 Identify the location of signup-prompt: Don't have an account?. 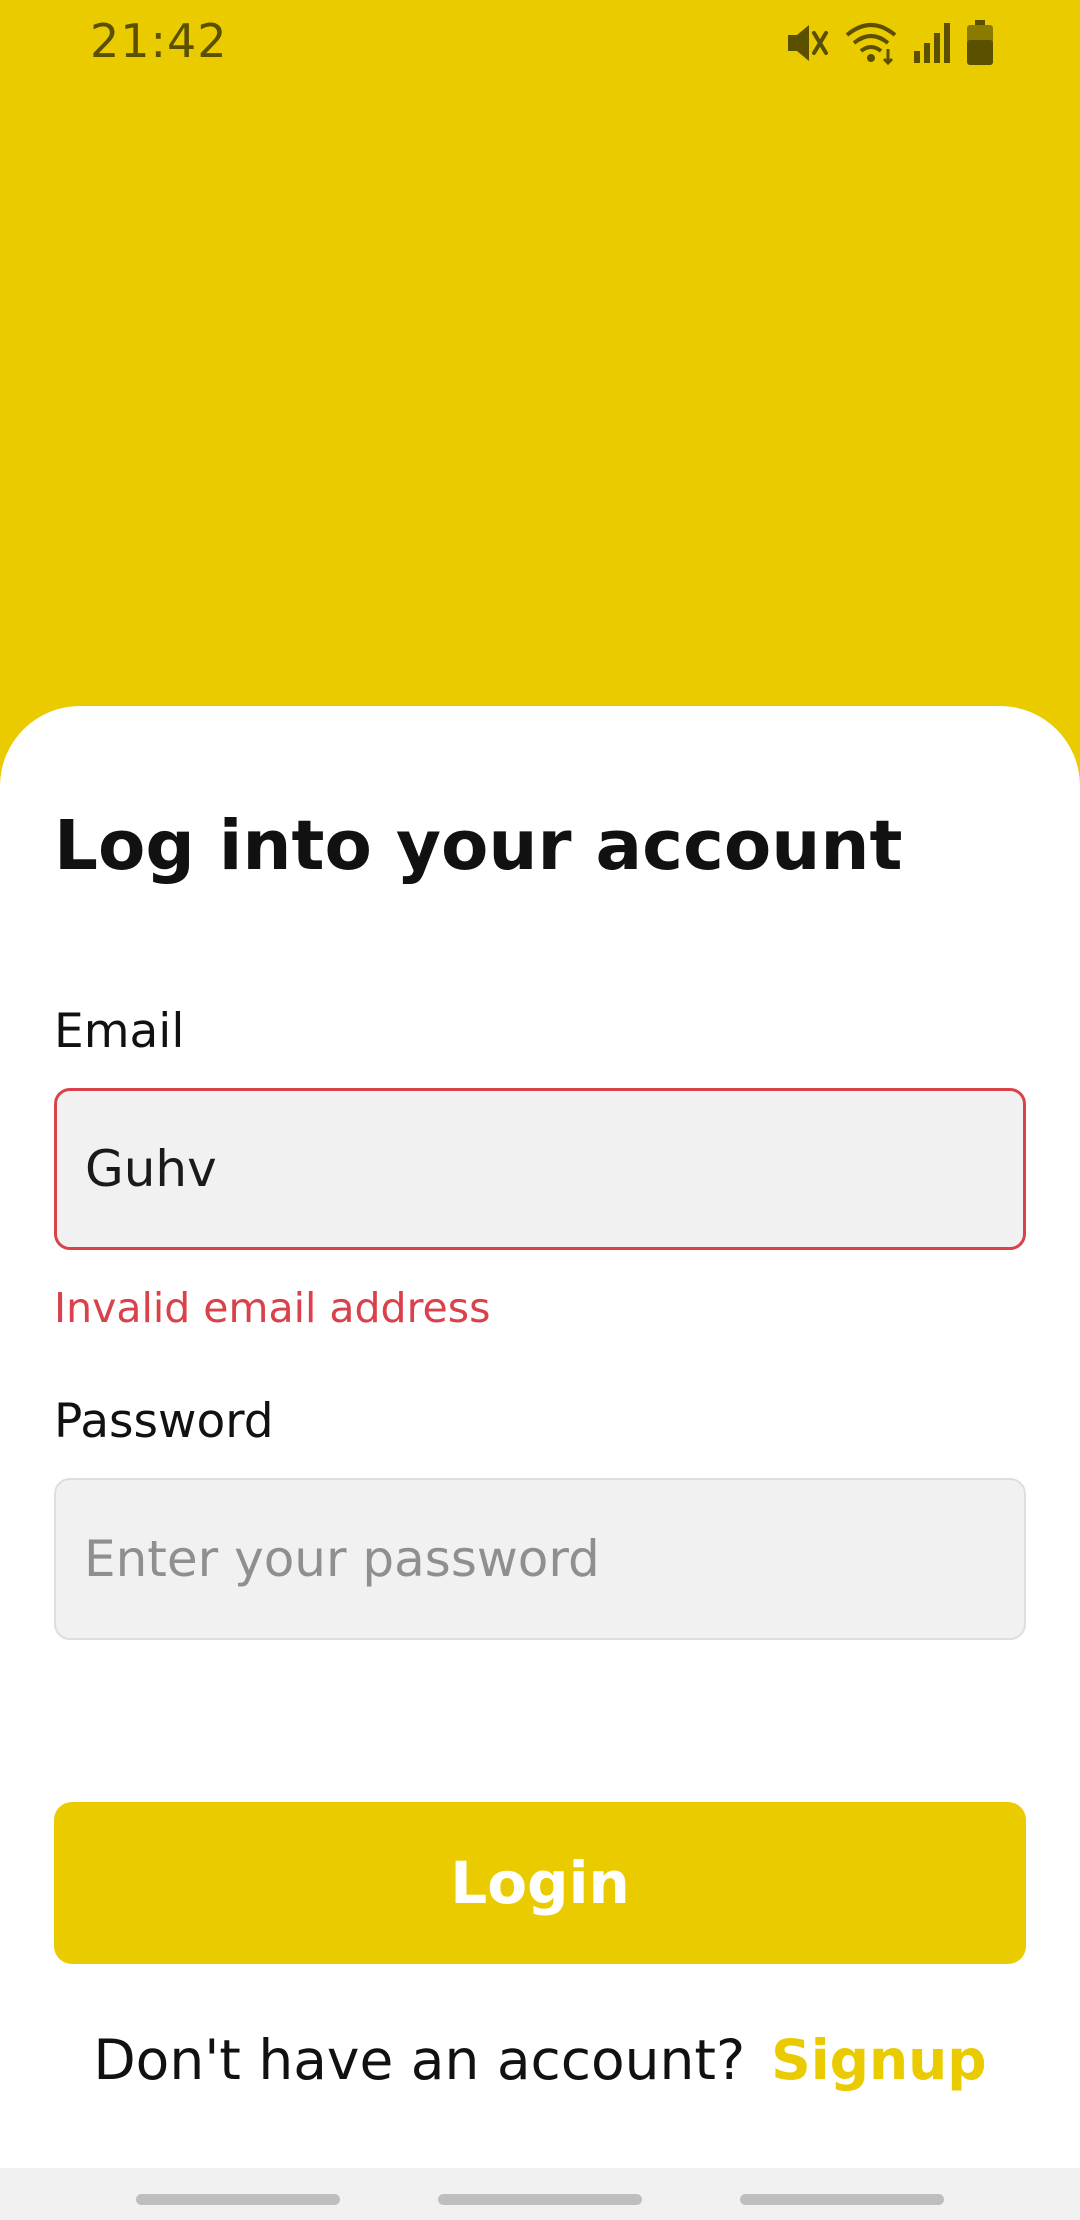
(419, 2060).